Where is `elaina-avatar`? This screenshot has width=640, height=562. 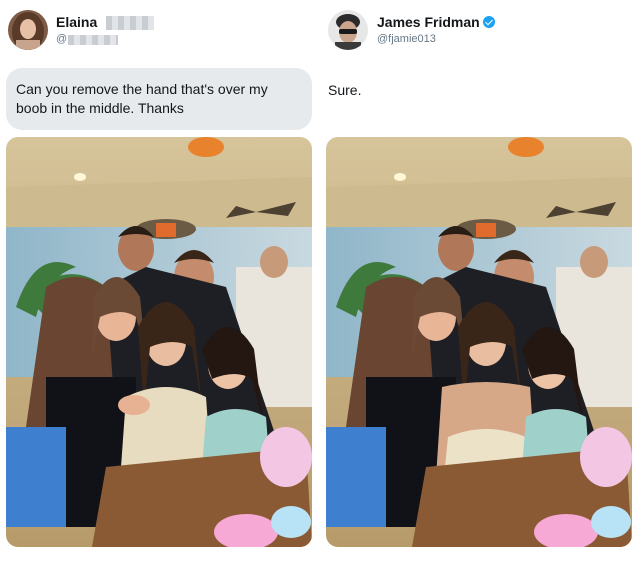
elaina-avatar is located at coordinates (28, 30).